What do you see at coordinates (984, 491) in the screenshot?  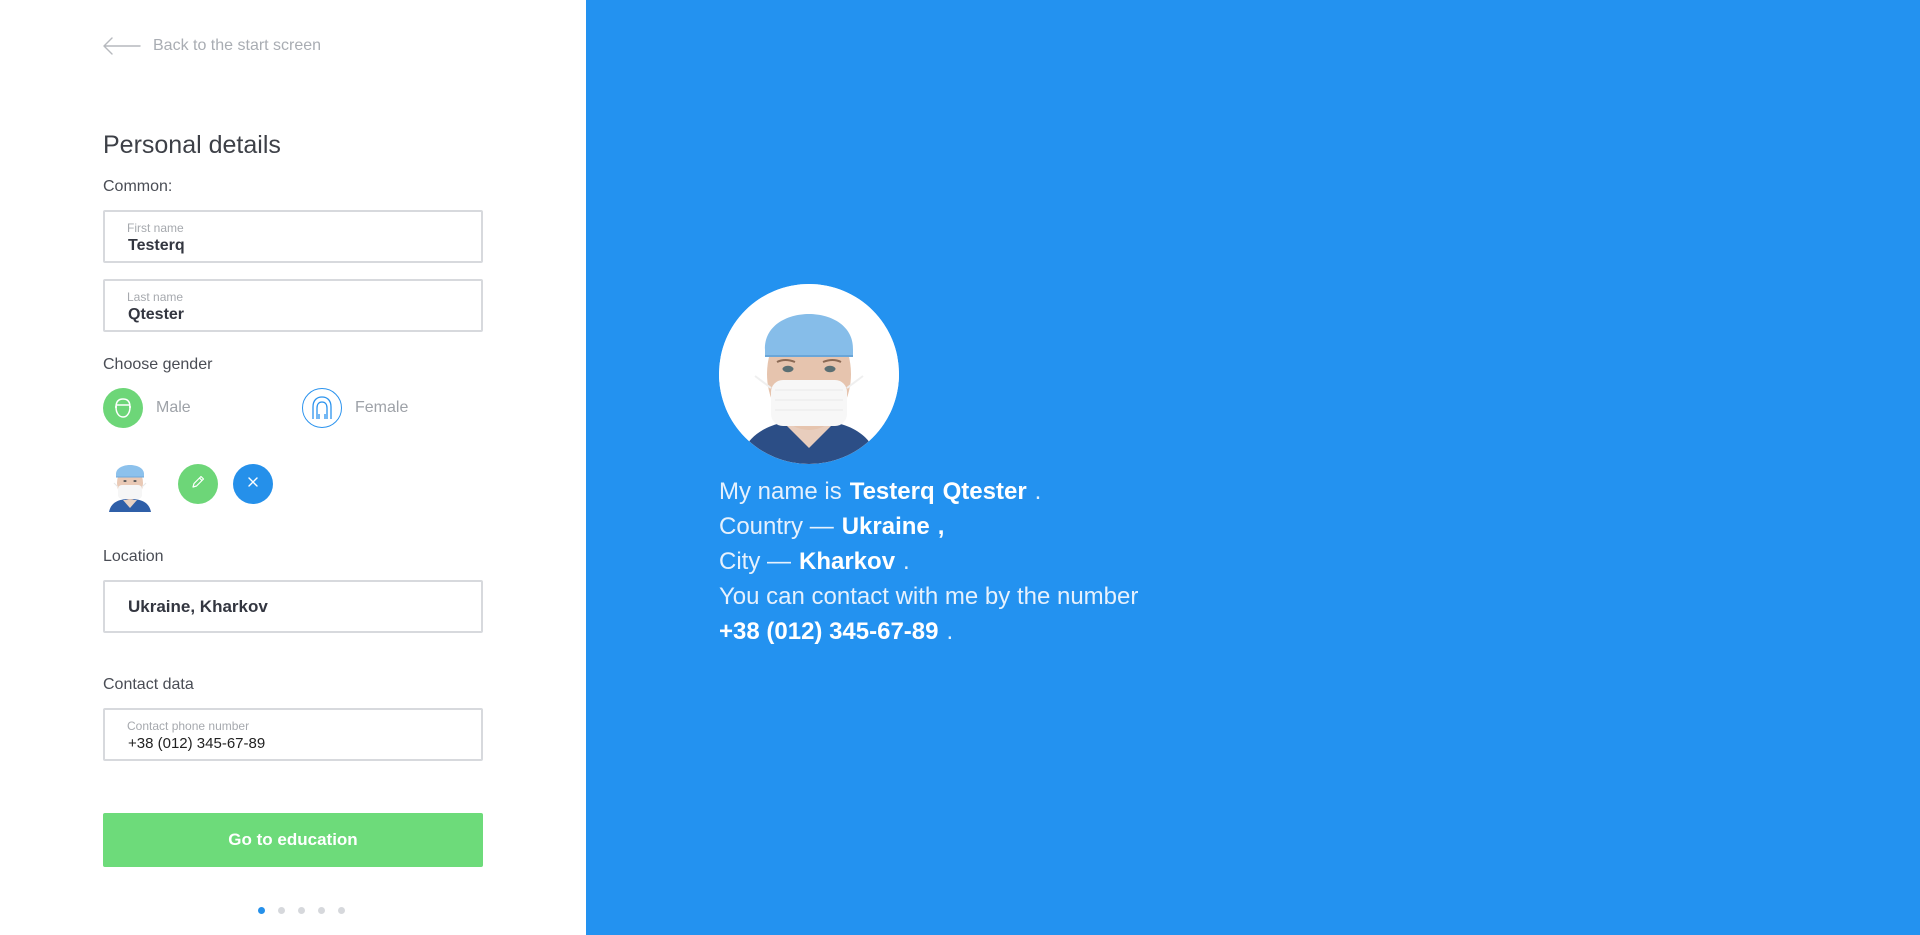 I see `bio-last-name: Qtester` at bounding box center [984, 491].